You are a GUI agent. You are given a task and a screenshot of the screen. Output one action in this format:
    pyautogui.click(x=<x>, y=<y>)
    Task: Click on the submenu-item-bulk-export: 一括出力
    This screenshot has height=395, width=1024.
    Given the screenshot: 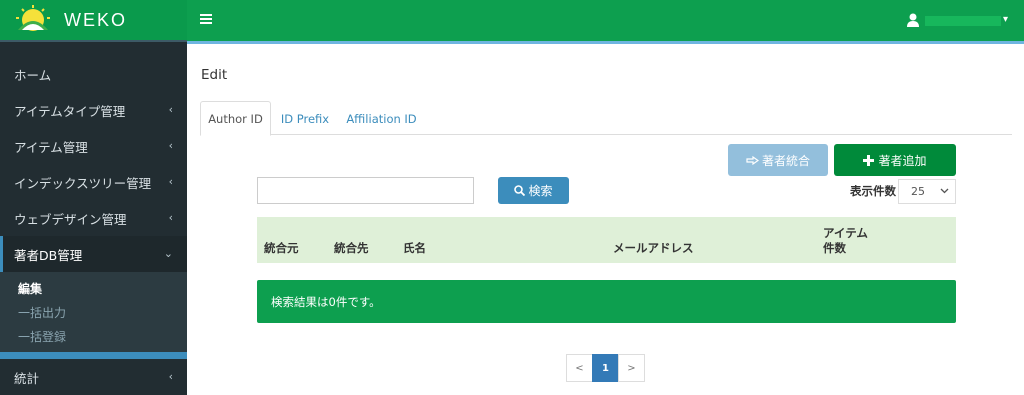 What is the action you would take?
    pyautogui.click(x=93, y=312)
    